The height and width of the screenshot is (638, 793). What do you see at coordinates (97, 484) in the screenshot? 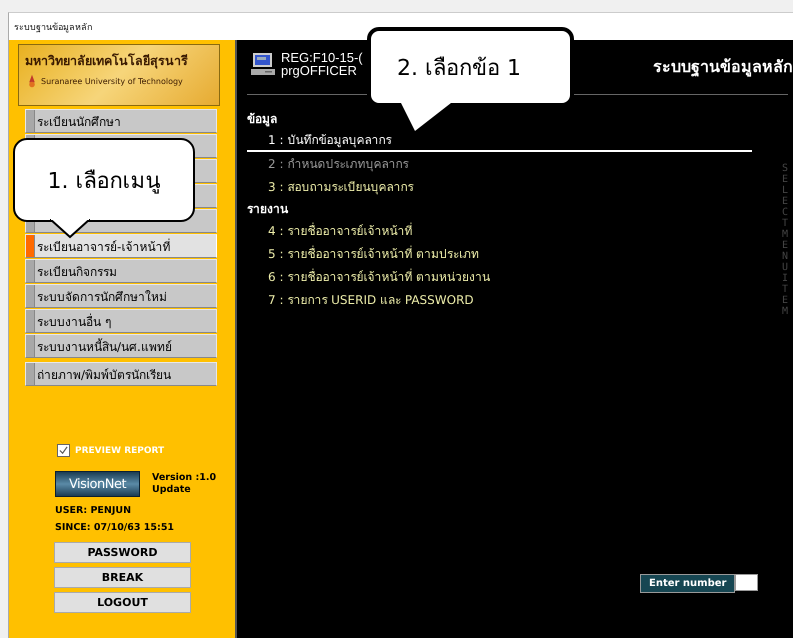
I see `visionnet-logo: VisionNet` at bounding box center [97, 484].